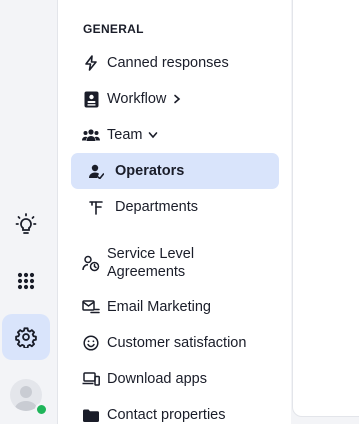 The width and height of the screenshot is (359, 433). I want to click on operator-icon, so click(96, 171).